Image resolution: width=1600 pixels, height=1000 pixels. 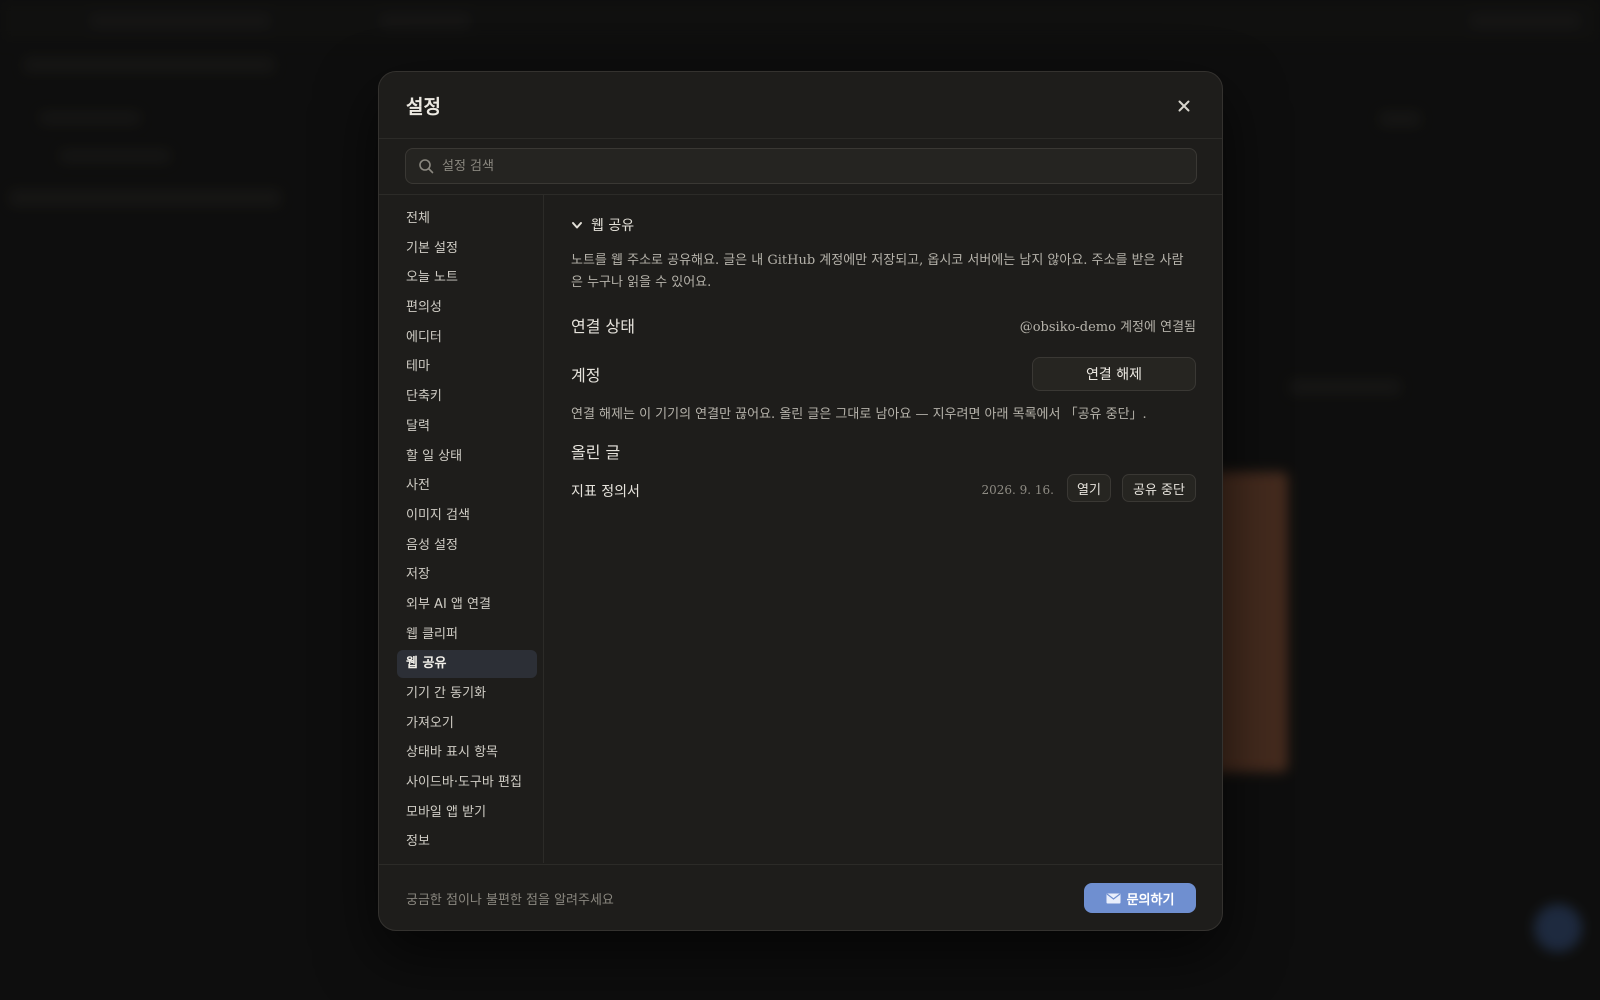 I want to click on sidebar-item: 기기 간 동기화, so click(x=467, y=694).